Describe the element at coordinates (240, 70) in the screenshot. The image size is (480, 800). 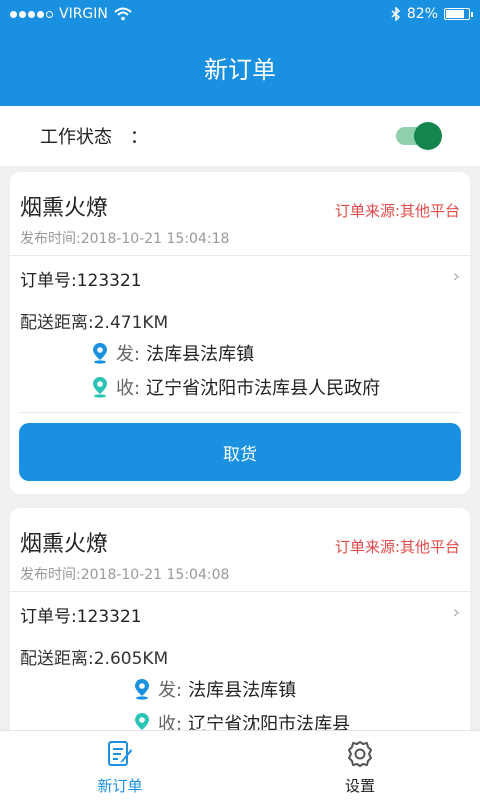
I see `page-title: 新订单` at that location.